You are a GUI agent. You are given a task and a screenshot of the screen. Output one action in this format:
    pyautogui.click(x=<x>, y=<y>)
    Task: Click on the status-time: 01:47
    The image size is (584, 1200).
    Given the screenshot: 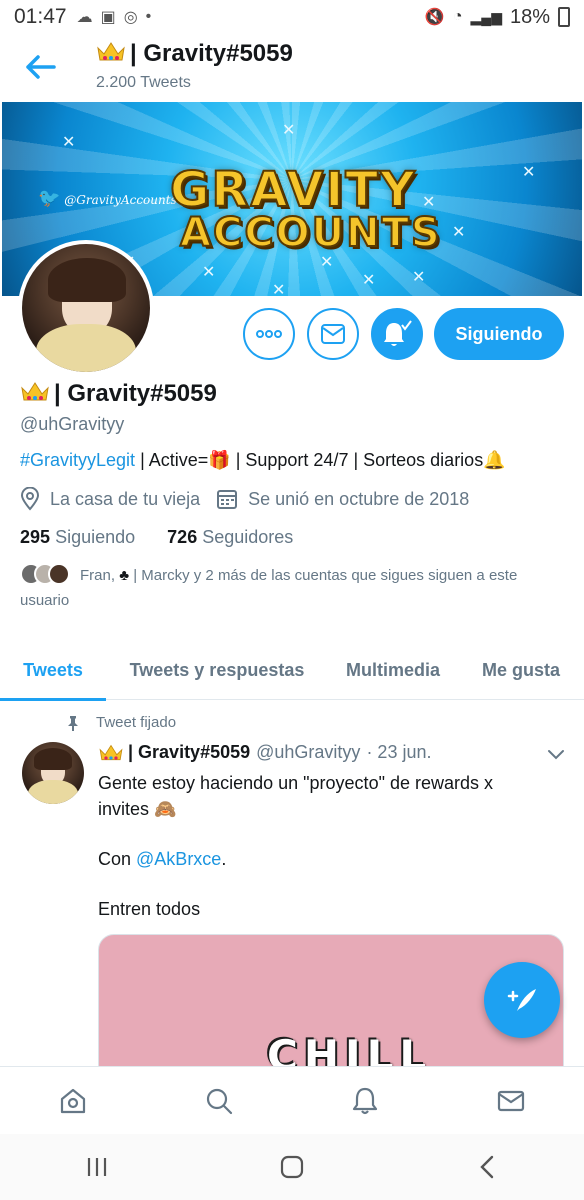 What is the action you would take?
    pyautogui.click(x=40, y=16)
    